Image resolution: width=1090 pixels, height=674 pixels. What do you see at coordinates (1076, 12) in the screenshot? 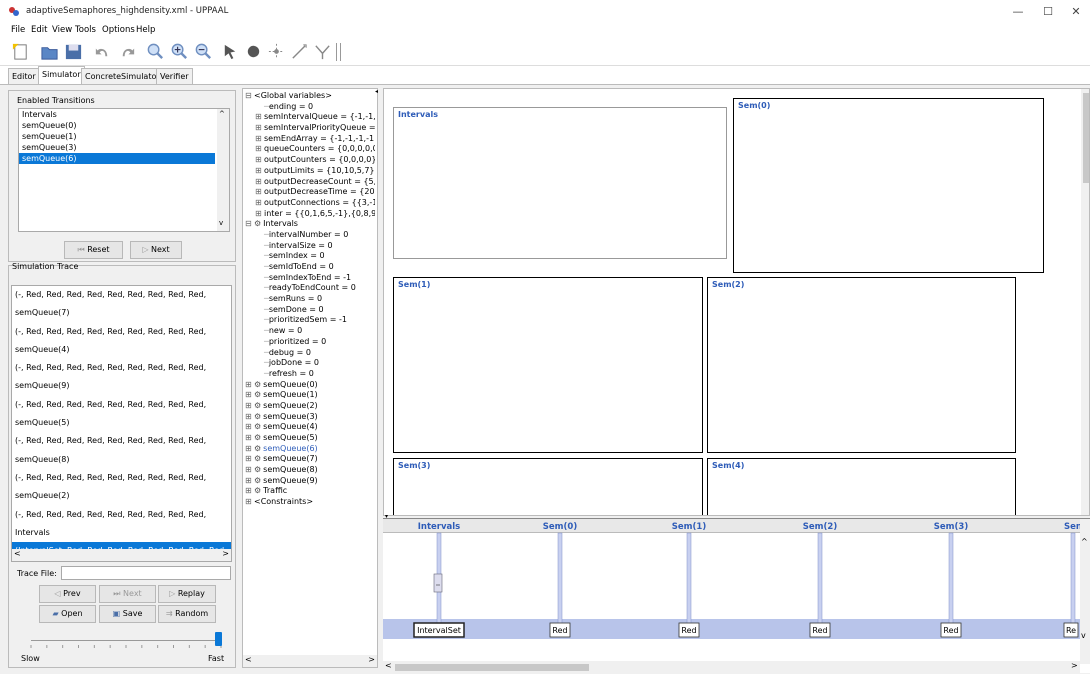
I see `close-button: ✕` at bounding box center [1076, 12].